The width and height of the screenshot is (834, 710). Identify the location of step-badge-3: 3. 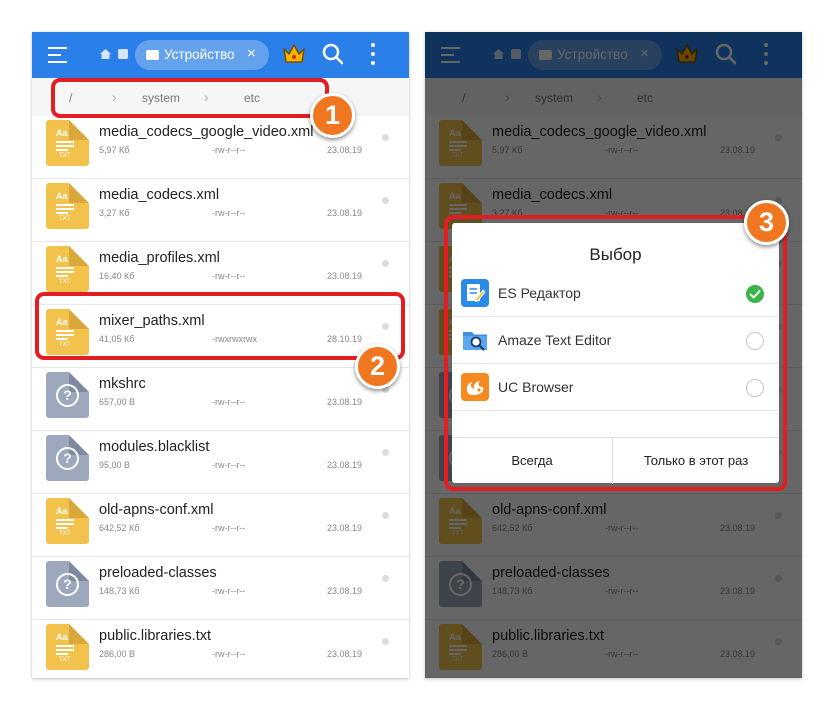
(766, 222).